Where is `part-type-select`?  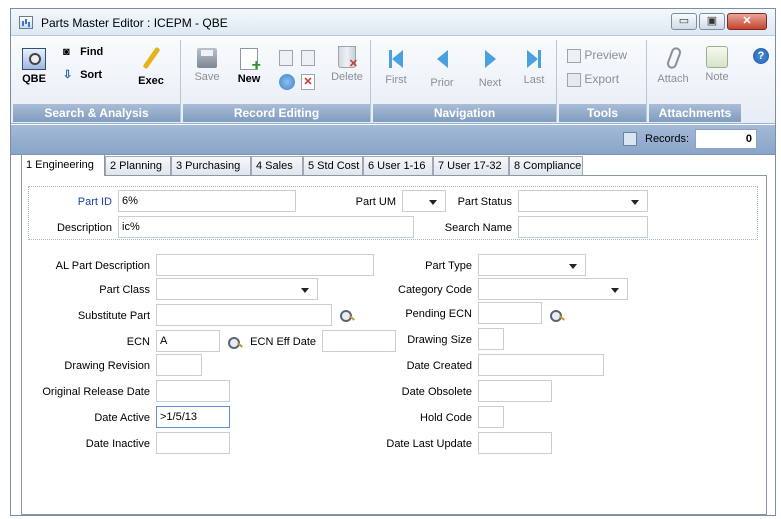 part-type-select is located at coordinates (532, 265).